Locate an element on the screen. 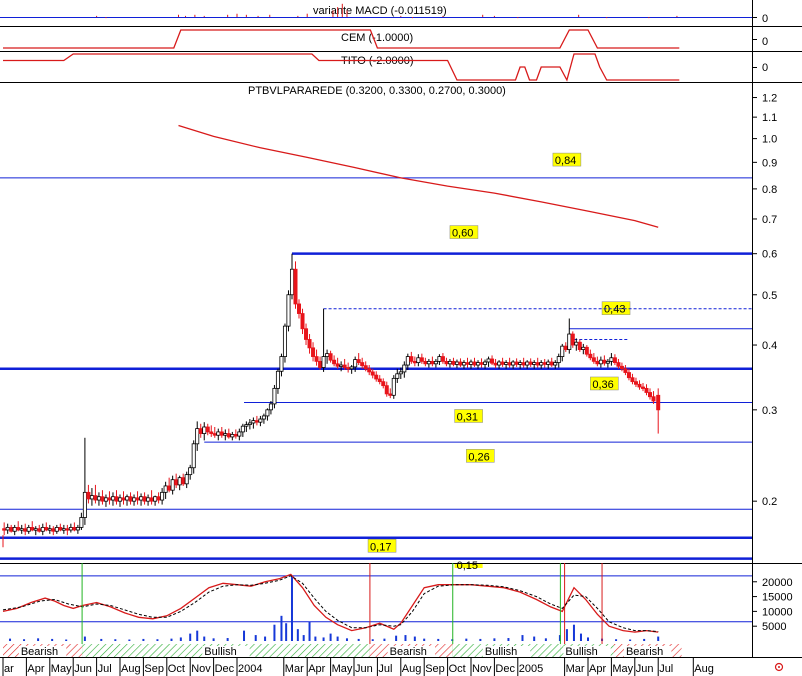 This screenshot has height=676, width=802. x-tick-label: Mar is located at coordinates (575, 669).